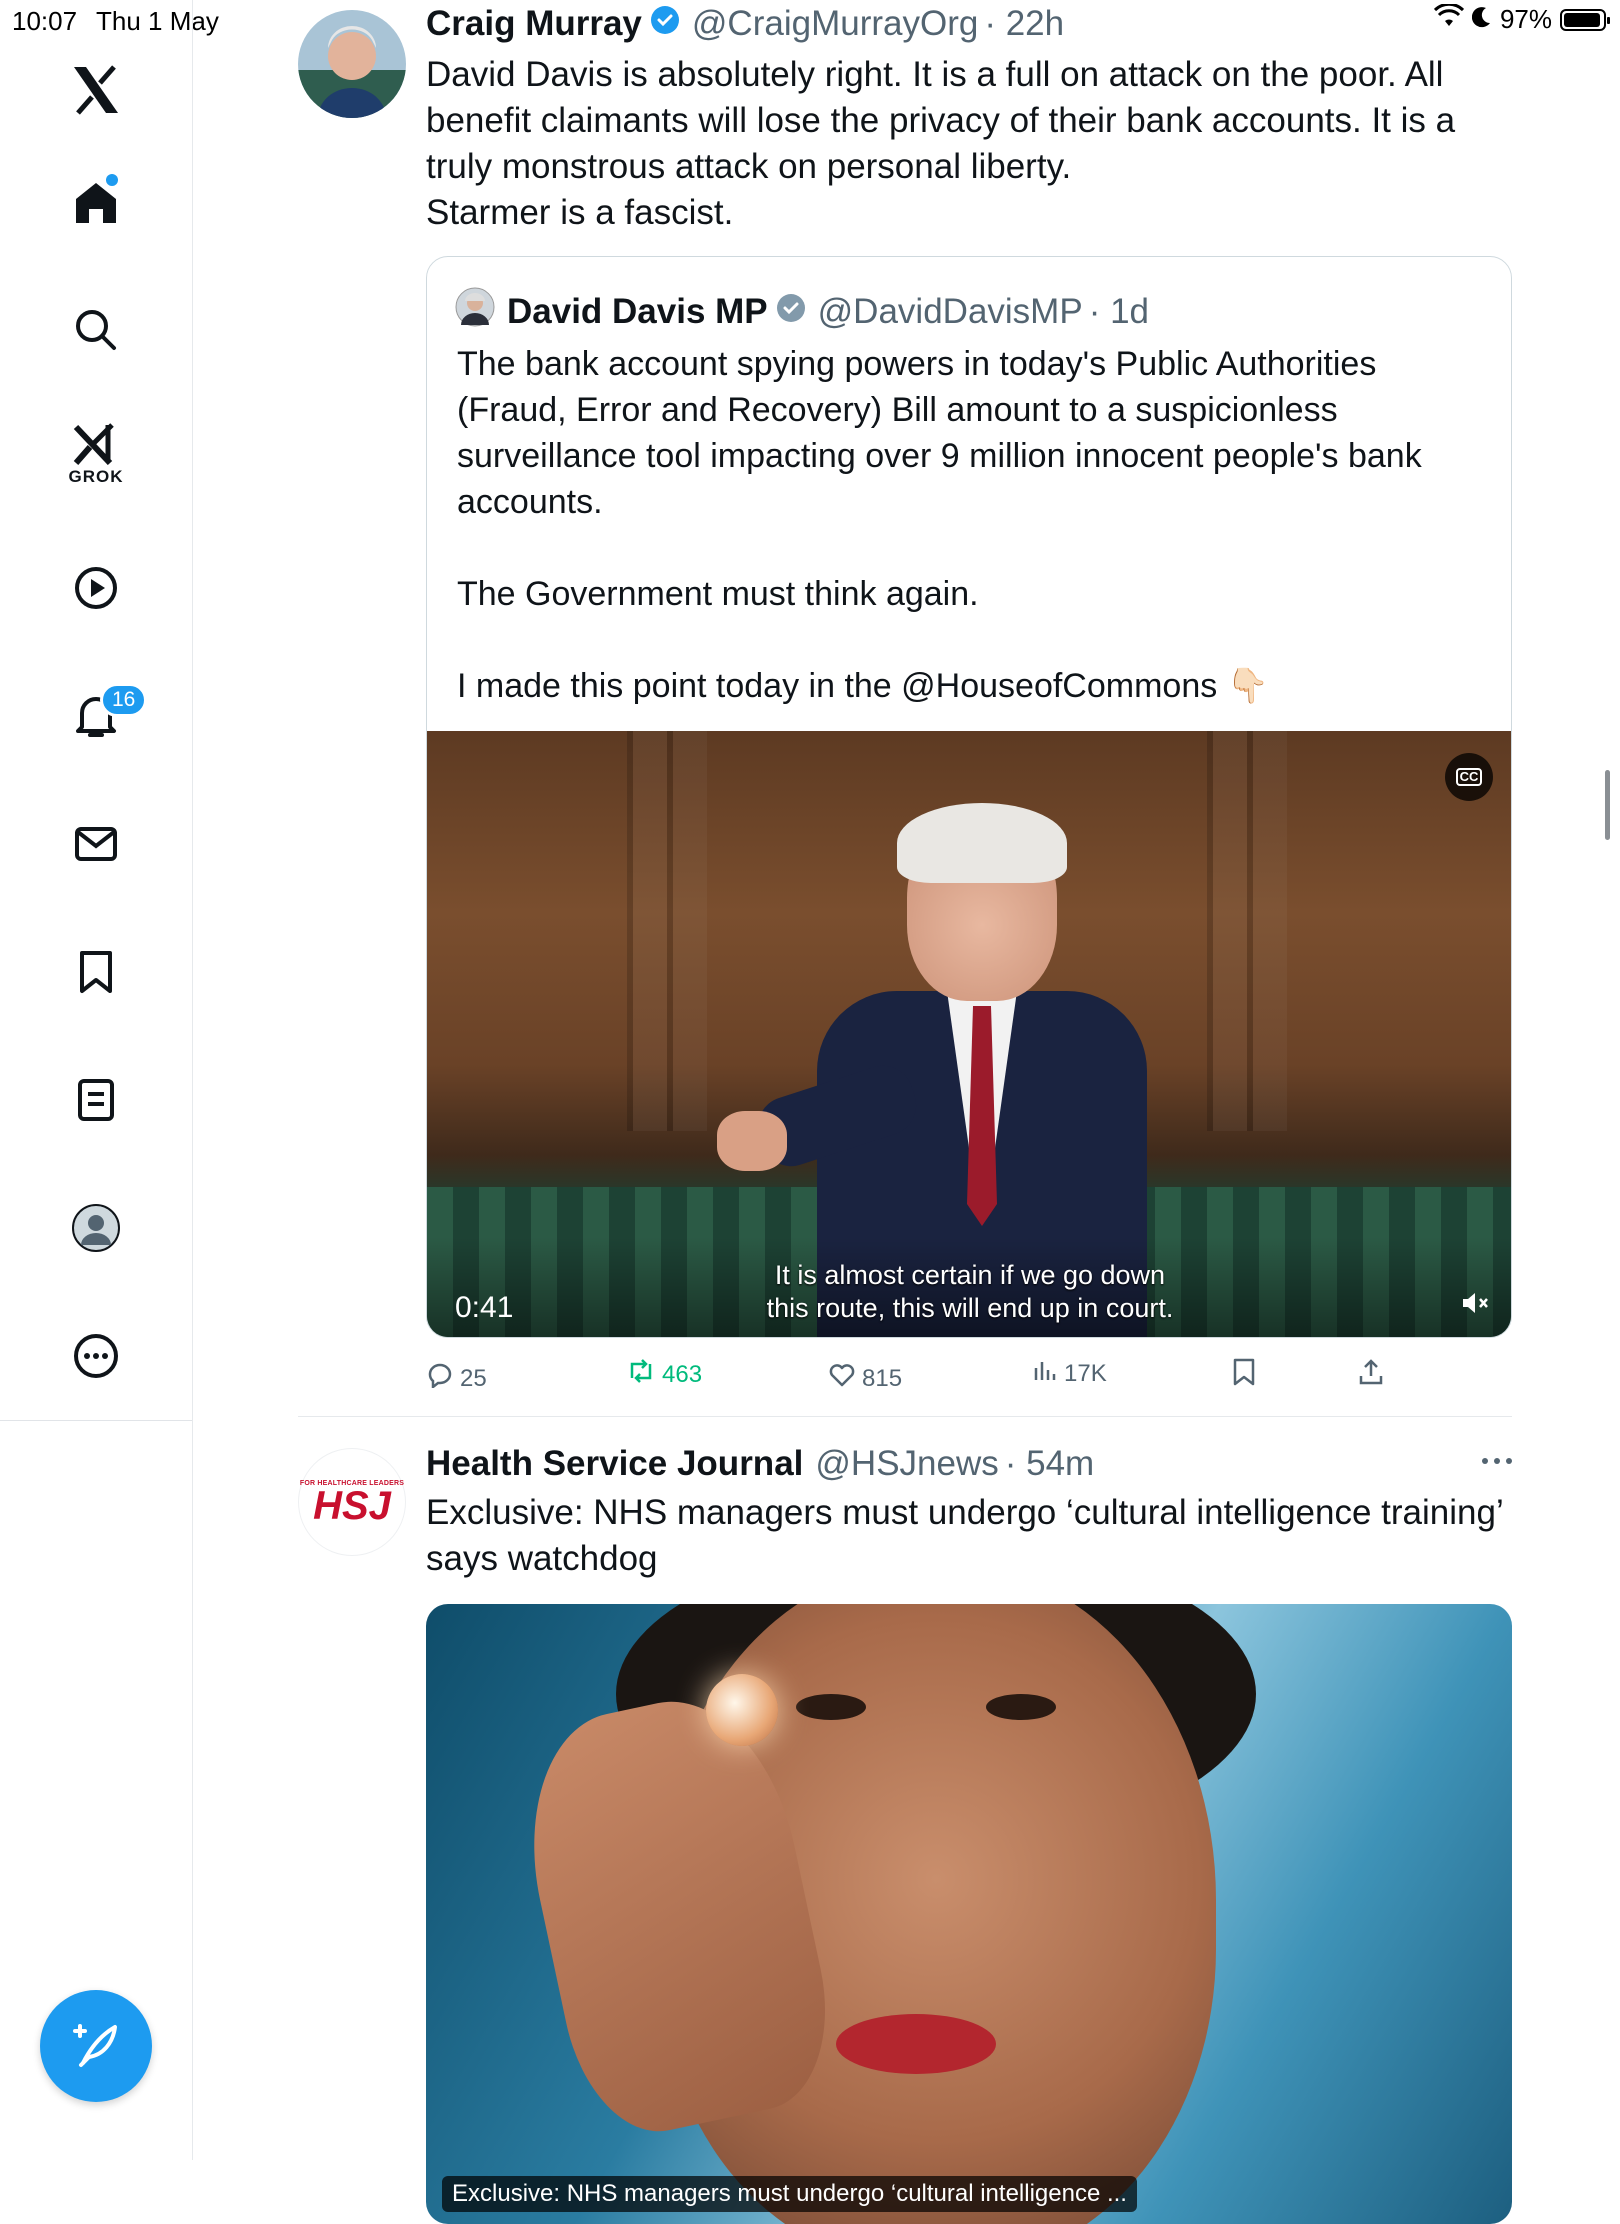 Image resolution: width=1620 pixels, height=2224 pixels. I want to click on quoted-author-name: David Davis MP, so click(637, 312).